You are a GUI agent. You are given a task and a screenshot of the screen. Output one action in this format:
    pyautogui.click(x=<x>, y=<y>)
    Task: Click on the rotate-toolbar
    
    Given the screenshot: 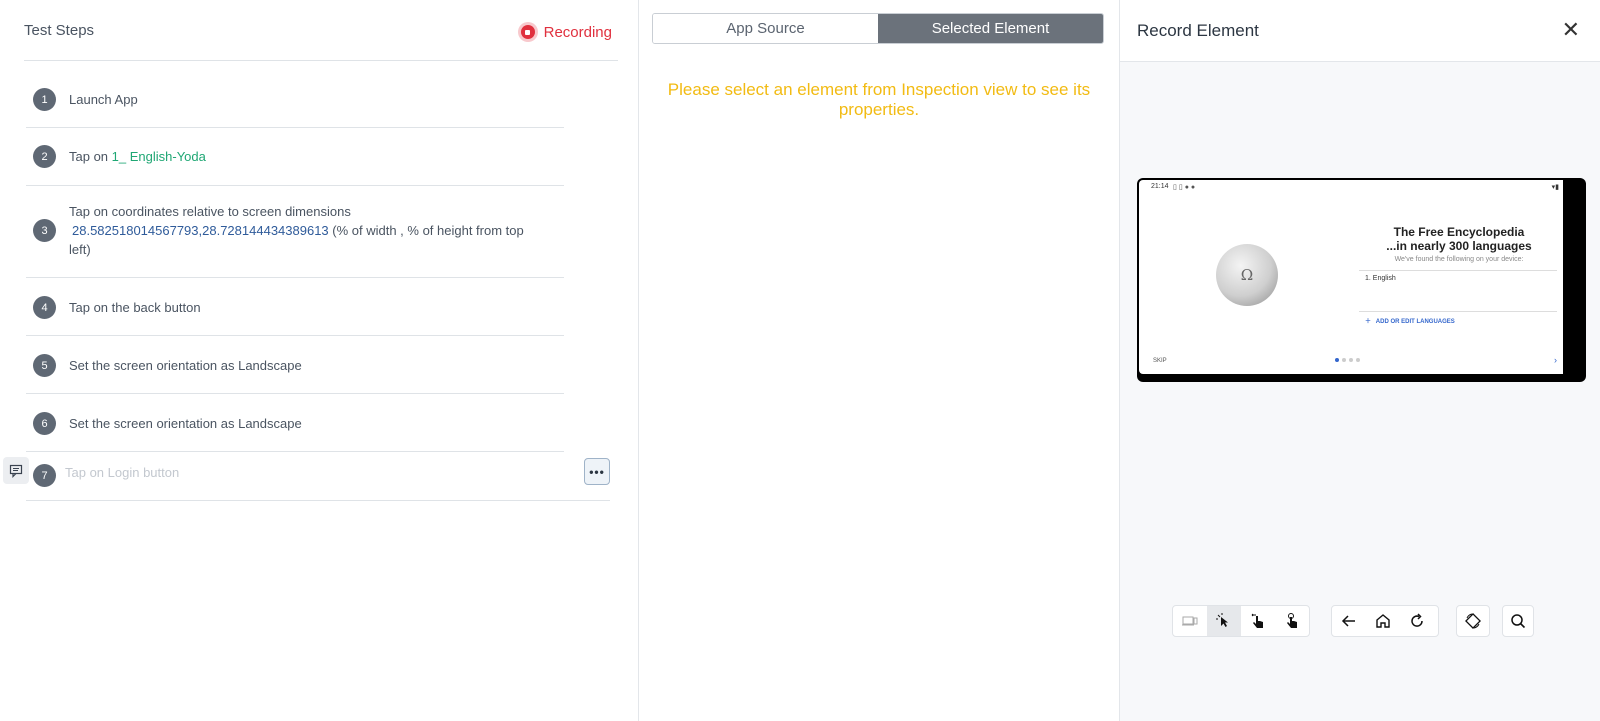 What is the action you would take?
    pyautogui.click(x=1473, y=621)
    